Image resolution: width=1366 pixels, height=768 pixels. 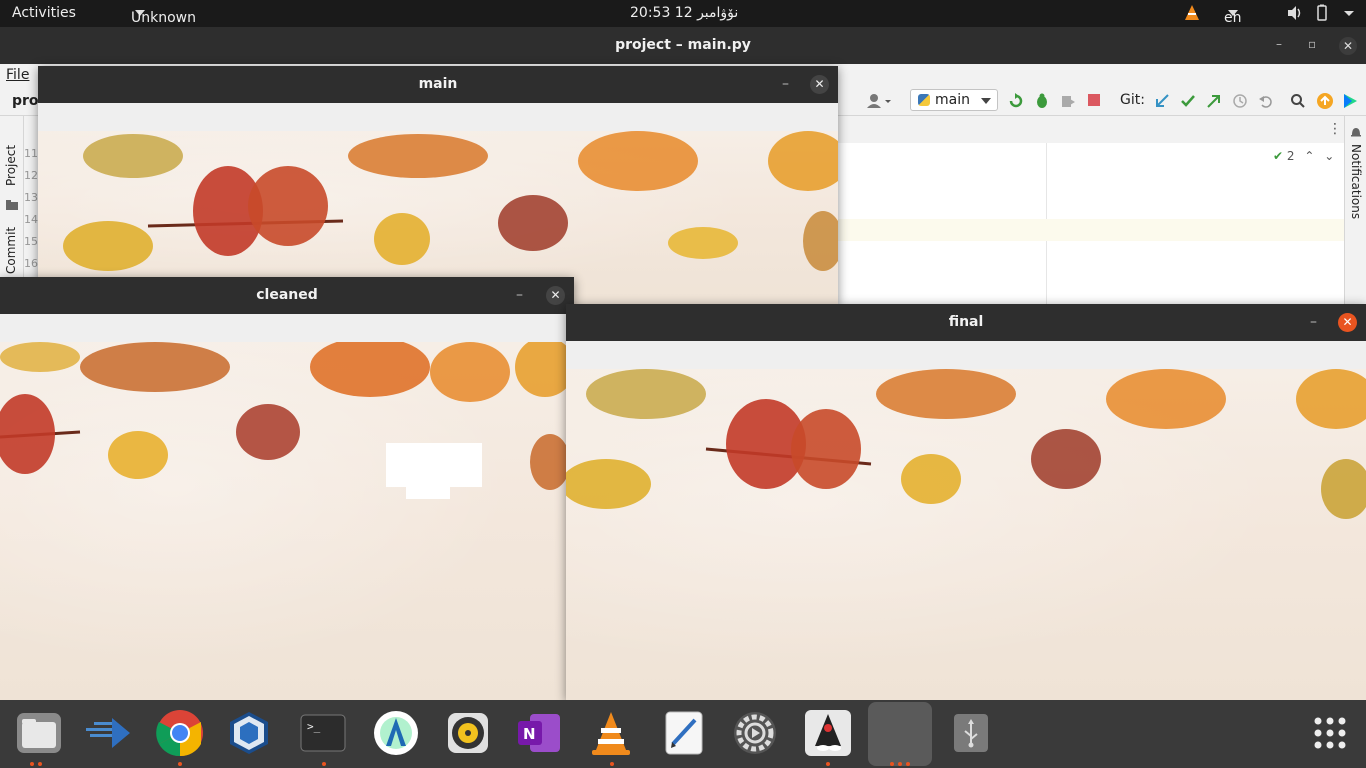 I want to click on window-title: cleaned, so click(x=287, y=295).